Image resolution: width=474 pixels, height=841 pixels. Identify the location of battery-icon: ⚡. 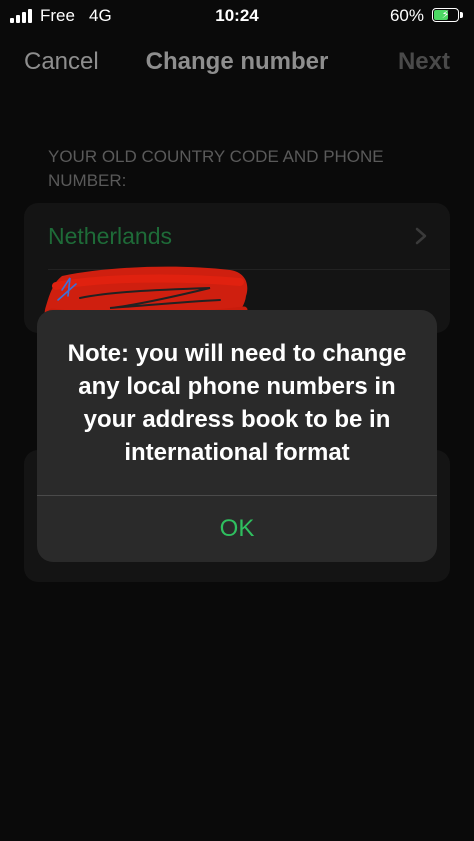
(448, 16).